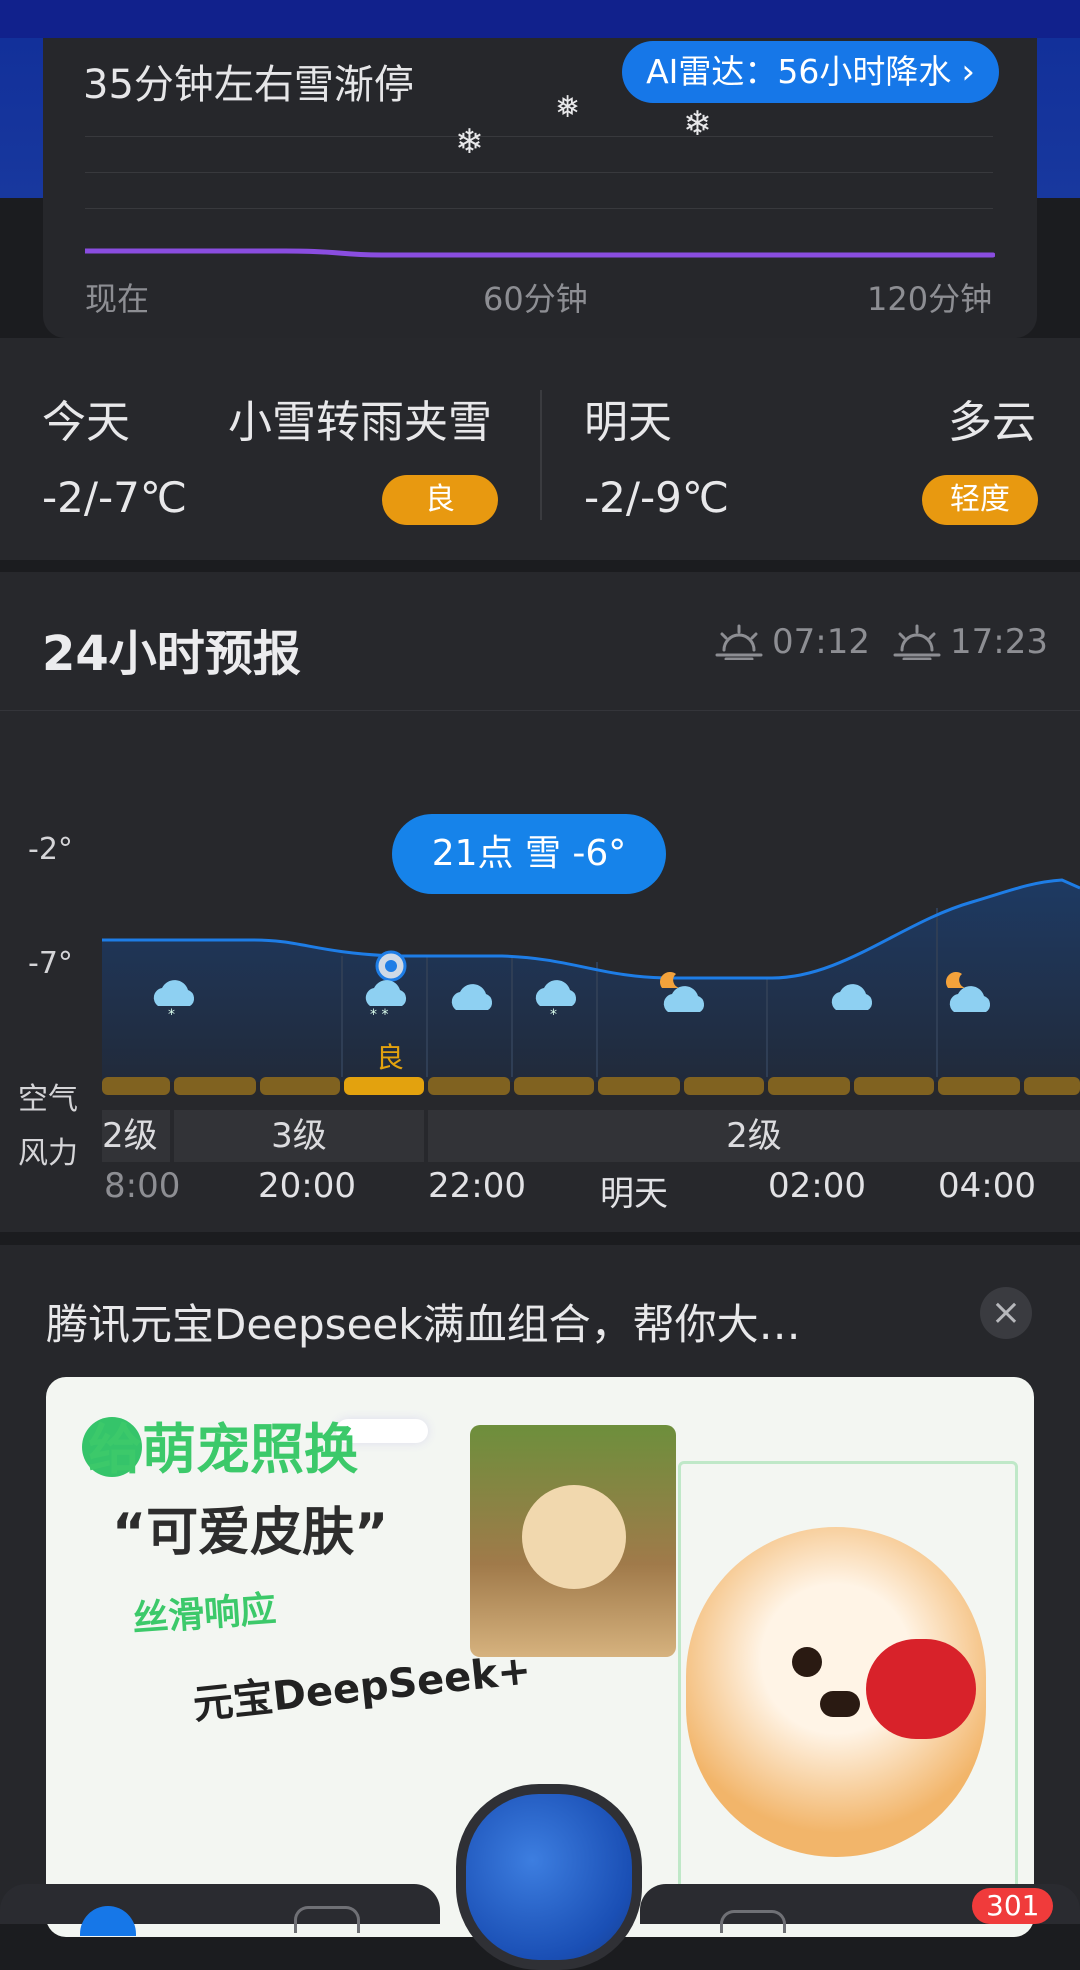 The width and height of the screenshot is (1080, 1970). Describe the element at coordinates (386, 1000) in the screenshot. I see `light-snow-icon: * *` at that location.